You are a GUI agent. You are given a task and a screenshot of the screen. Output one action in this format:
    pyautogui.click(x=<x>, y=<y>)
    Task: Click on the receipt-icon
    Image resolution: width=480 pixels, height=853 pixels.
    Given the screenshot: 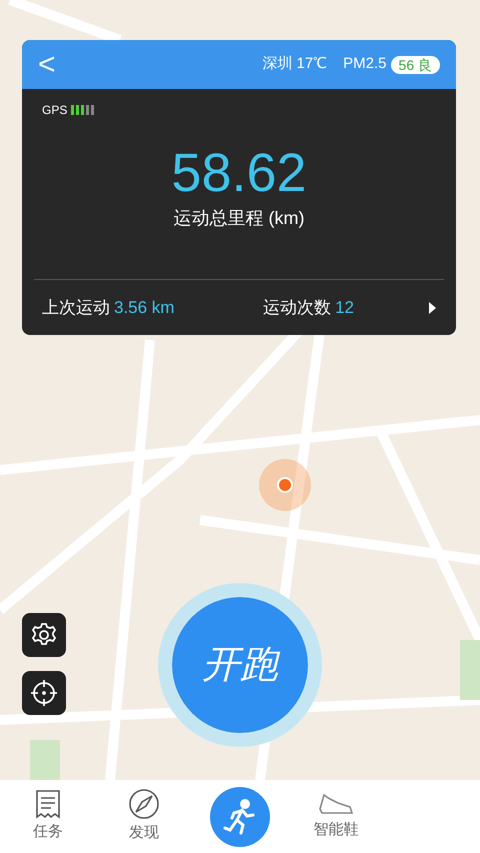 What is the action you would take?
    pyautogui.click(x=48, y=804)
    